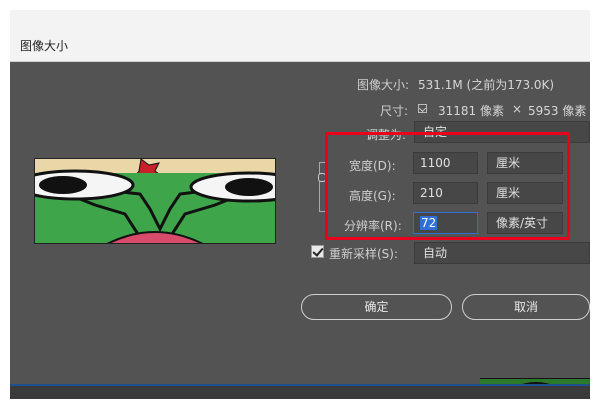 The height and width of the screenshot is (409, 600). What do you see at coordinates (422, 108) in the screenshot?
I see `dimensions-units-chevron-icon` at bounding box center [422, 108].